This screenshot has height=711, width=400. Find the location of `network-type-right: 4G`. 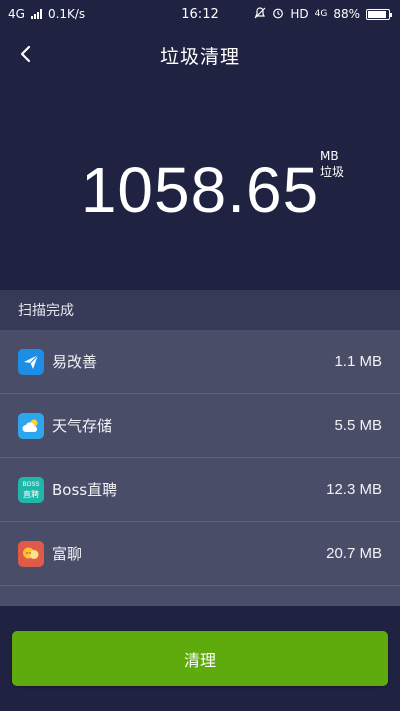

network-type-right: 4G is located at coordinates (321, 14).